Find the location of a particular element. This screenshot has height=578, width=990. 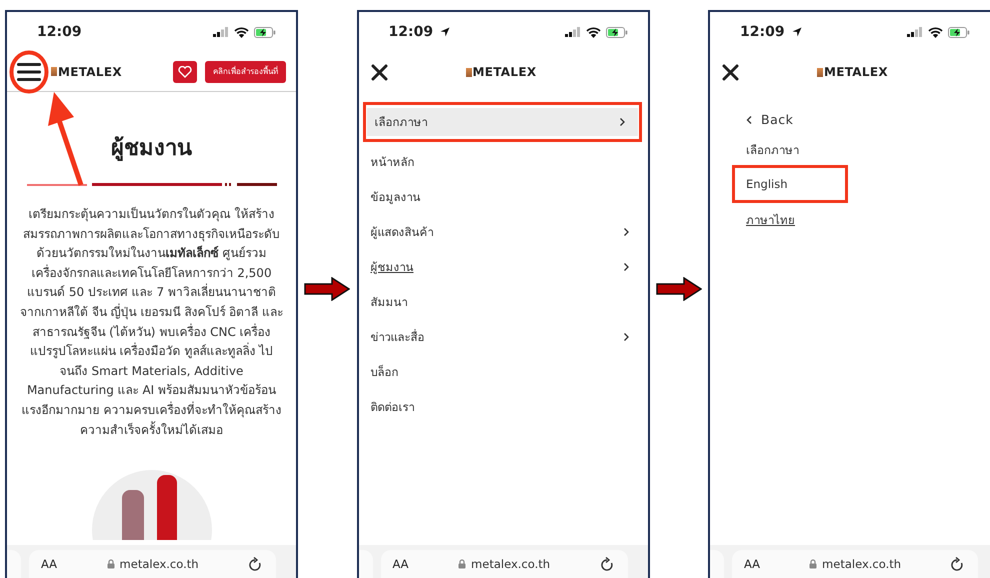

heart-icon is located at coordinates (185, 72).